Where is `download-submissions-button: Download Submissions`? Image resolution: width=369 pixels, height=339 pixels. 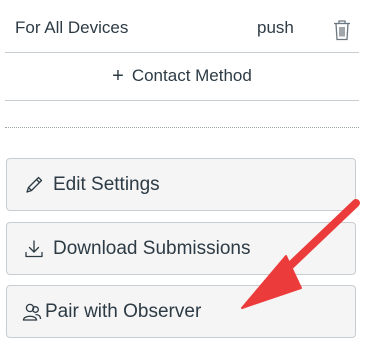 download-submissions-button: Download Submissions is located at coordinates (181, 248).